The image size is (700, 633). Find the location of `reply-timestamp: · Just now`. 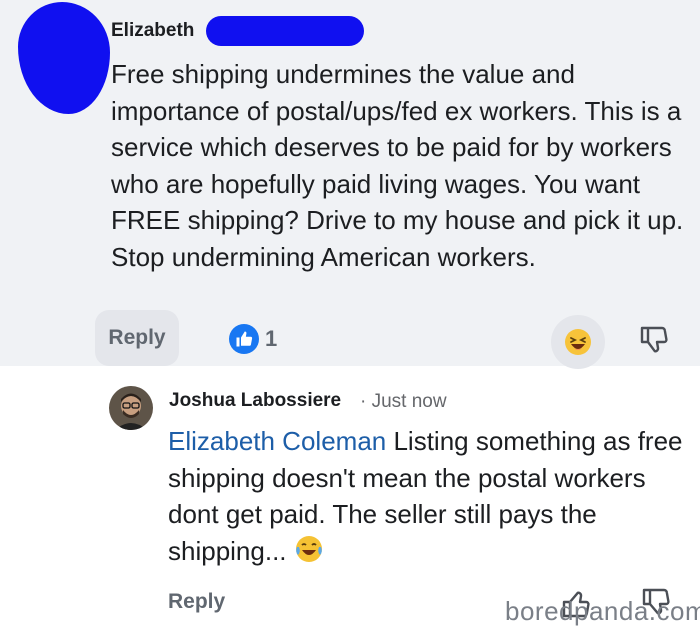

reply-timestamp: · Just now is located at coordinates (403, 402).